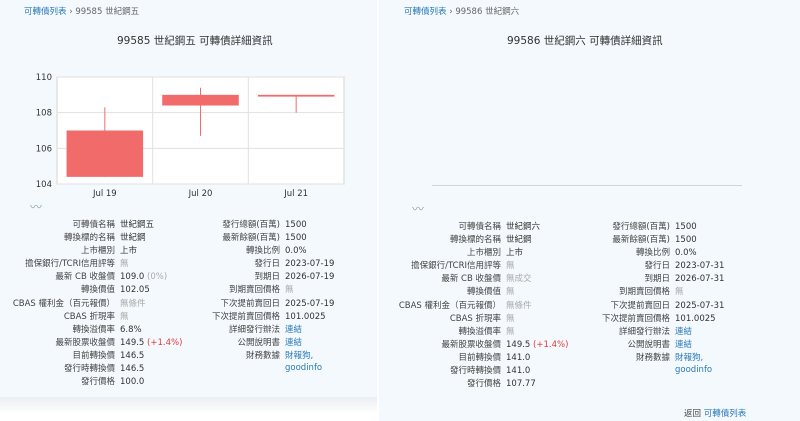 The image size is (800, 421). What do you see at coordinates (280, 264) in the screenshot?
I see `info-row: 發行日 2023-07-19` at bounding box center [280, 264].